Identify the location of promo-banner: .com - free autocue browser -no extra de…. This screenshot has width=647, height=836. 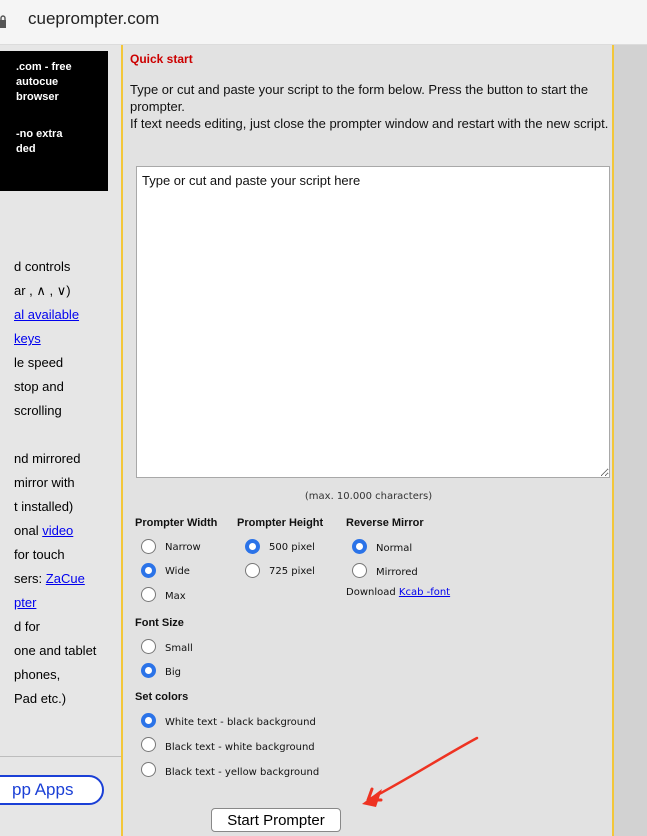
(54, 121).